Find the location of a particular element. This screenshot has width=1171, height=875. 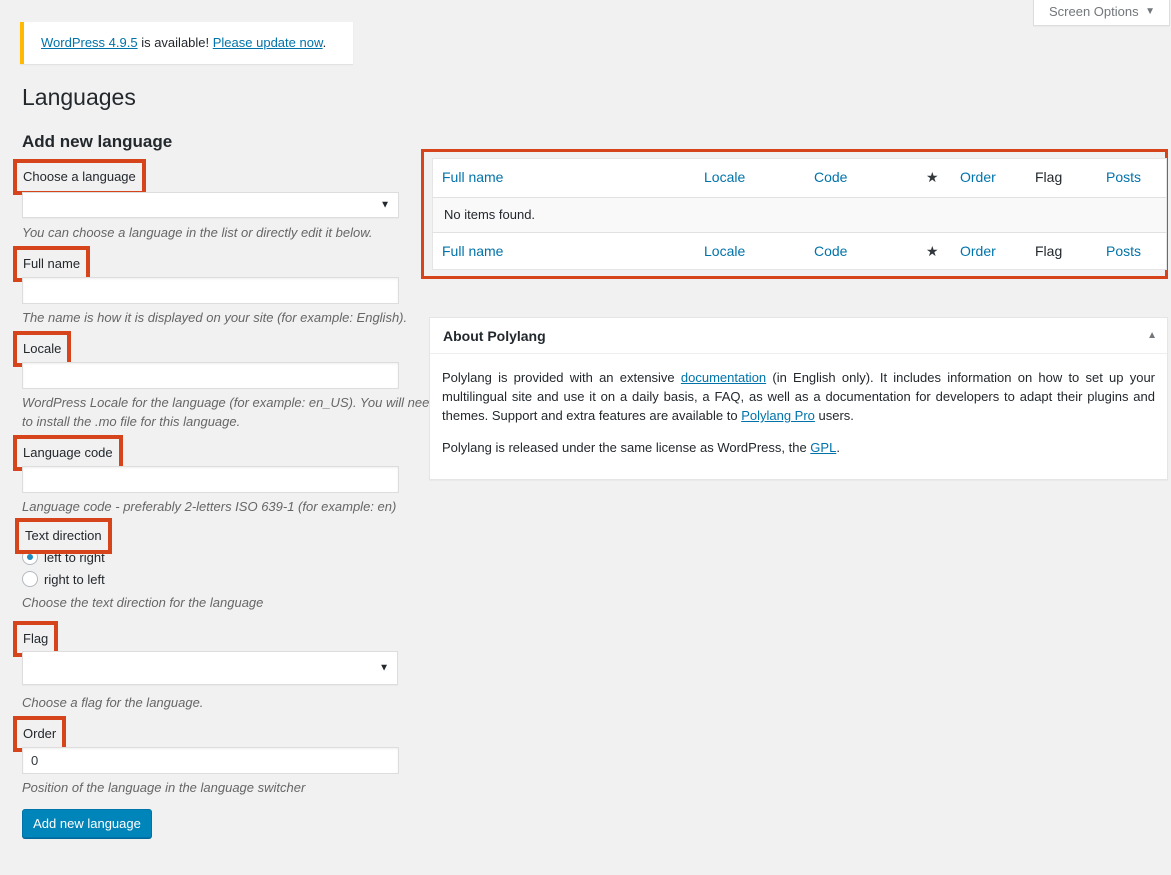

add-new-language-button: Add new language is located at coordinates (87, 823).